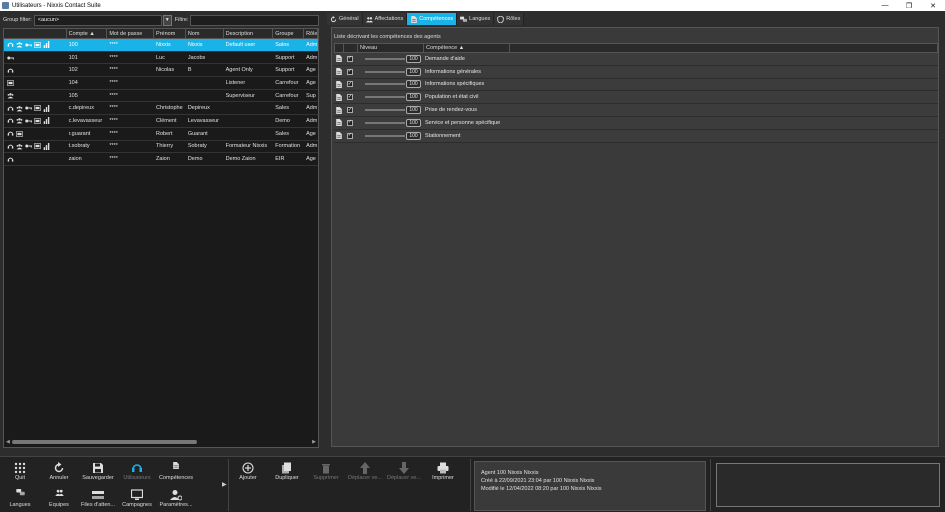  Describe the element at coordinates (235, 82) in the screenshot. I see `cell-desc: Listener` at that location.